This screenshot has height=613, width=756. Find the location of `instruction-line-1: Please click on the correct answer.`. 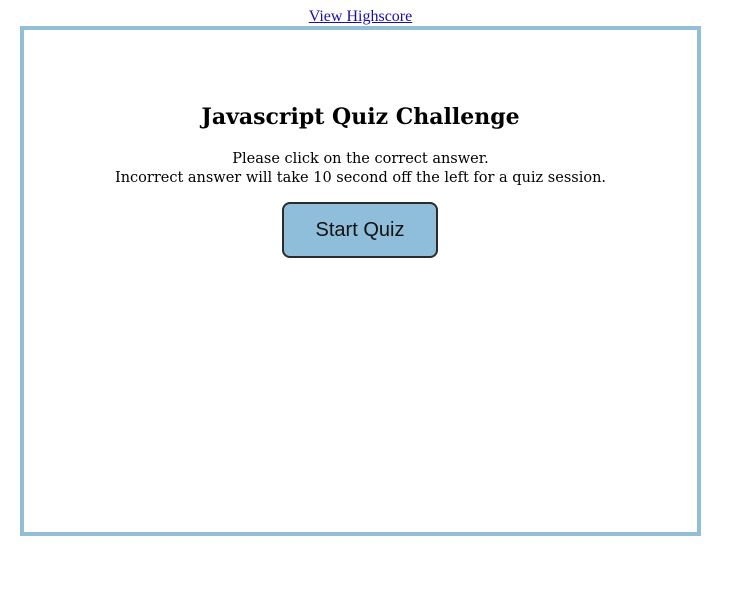

instruction-line-1: Please click on the correct answer. is located at coordinates (360, 159).